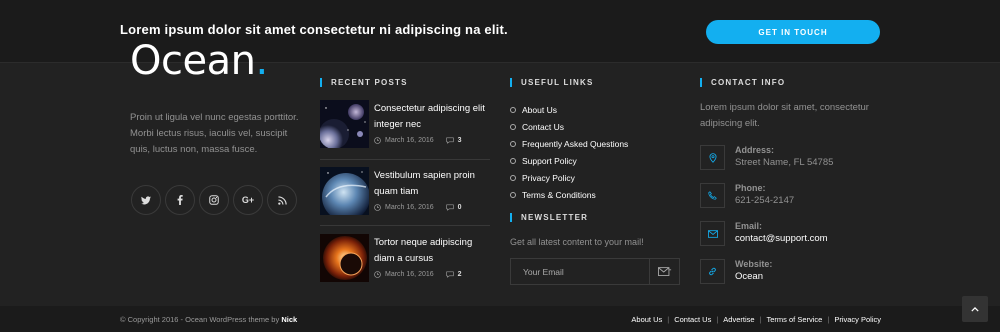 This screenshot has width=1000, height=332. What do you see at coordinates (793, 32) in the screenshot?
I see `get-in-touch-button: GET IN TOUCH` at bounding box center [793, 32].